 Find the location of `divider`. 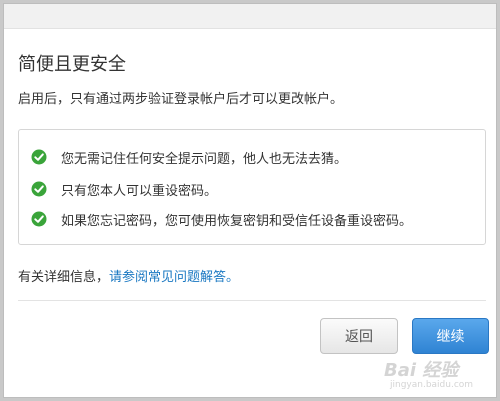

divider is located at coordinates (252, 300).